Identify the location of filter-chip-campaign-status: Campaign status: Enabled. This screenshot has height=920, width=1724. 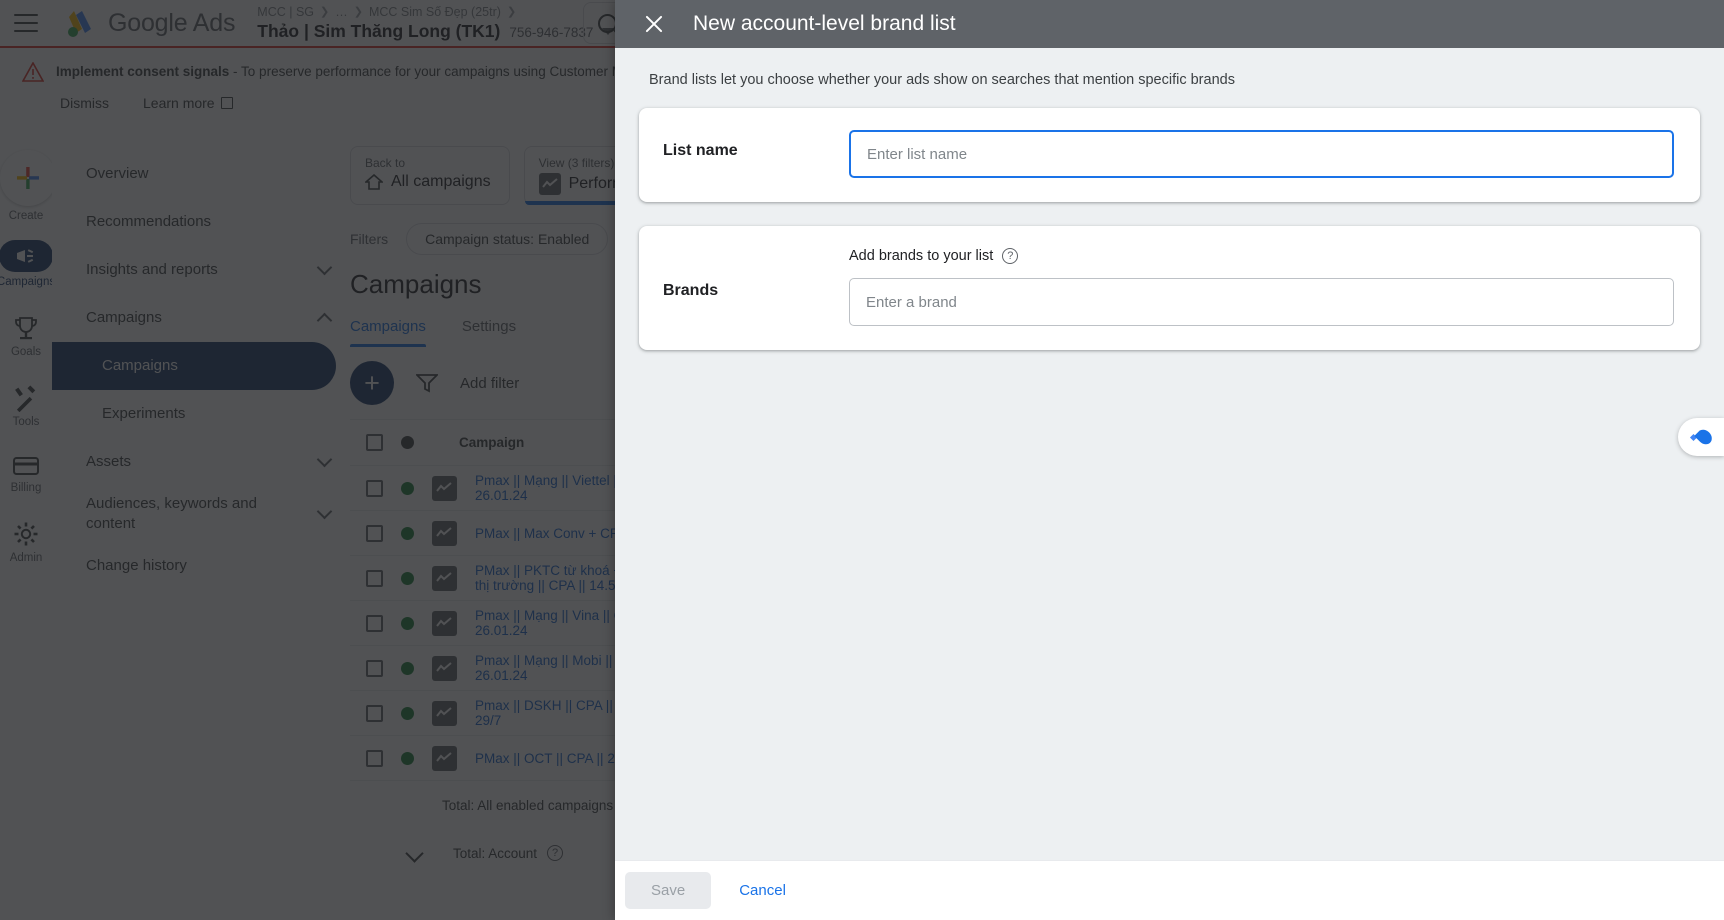
(507, 239).